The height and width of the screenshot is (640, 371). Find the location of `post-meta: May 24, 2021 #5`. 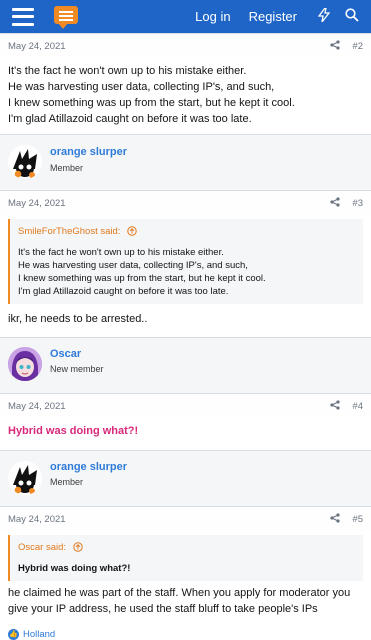

post-meta: May 24, 2021 #5 is located at coordinates (185, 518).